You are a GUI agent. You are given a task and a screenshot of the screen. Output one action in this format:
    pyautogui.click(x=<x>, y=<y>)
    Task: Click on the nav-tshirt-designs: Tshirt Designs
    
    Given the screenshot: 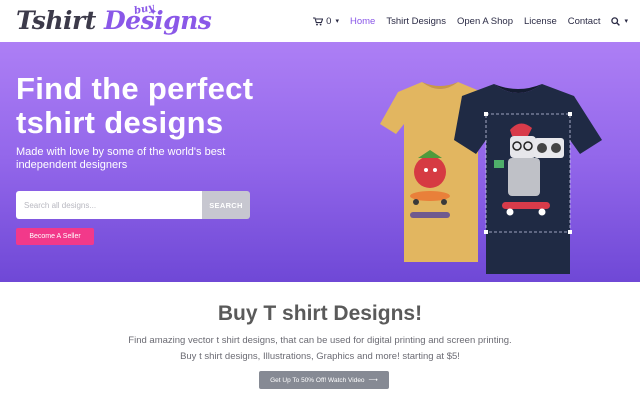 What is the action you would take?
    pyautogui.click(x=416, y=21)
    